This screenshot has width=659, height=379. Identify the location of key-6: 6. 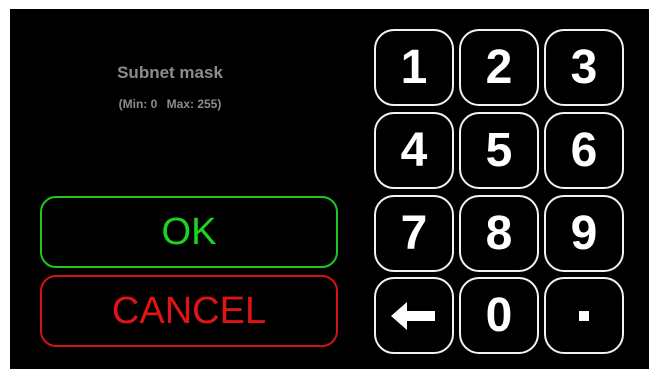
(584, 150).